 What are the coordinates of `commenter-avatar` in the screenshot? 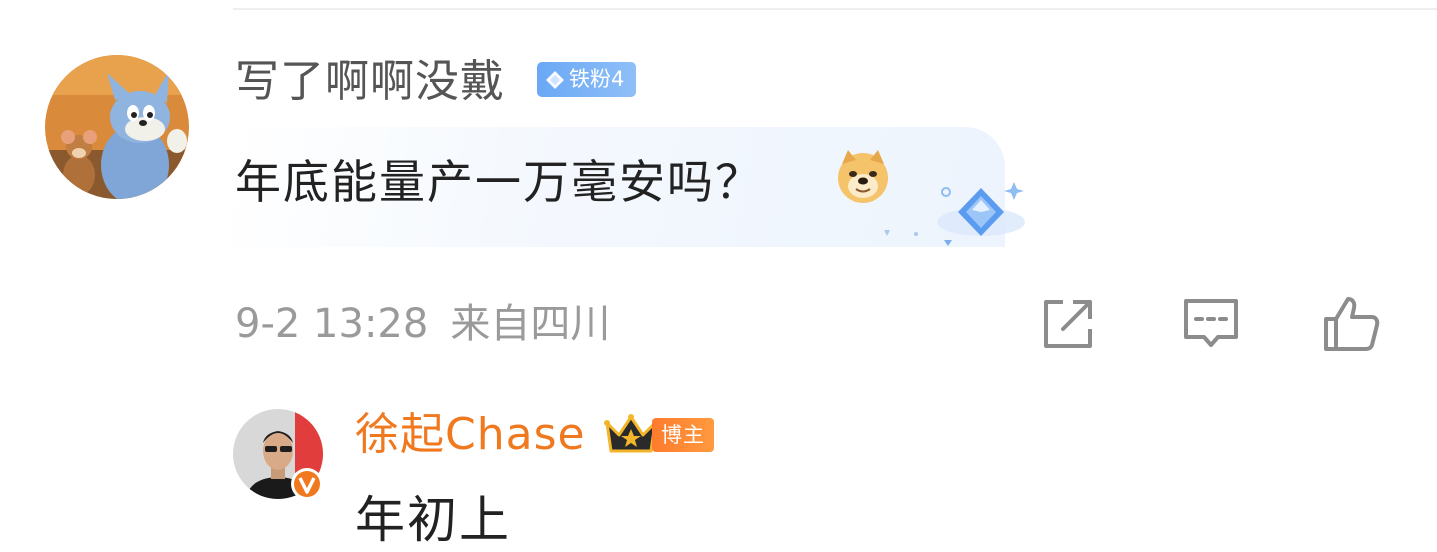 It's located at (117, 127).